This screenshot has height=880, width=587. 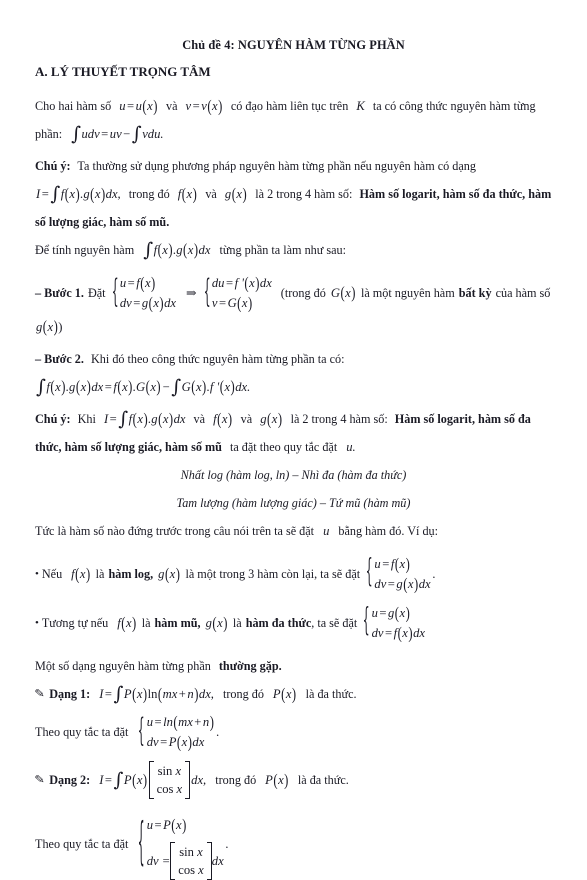 I want to click on bullet1-bold1: hàm log,, so click(x=131, y=574).